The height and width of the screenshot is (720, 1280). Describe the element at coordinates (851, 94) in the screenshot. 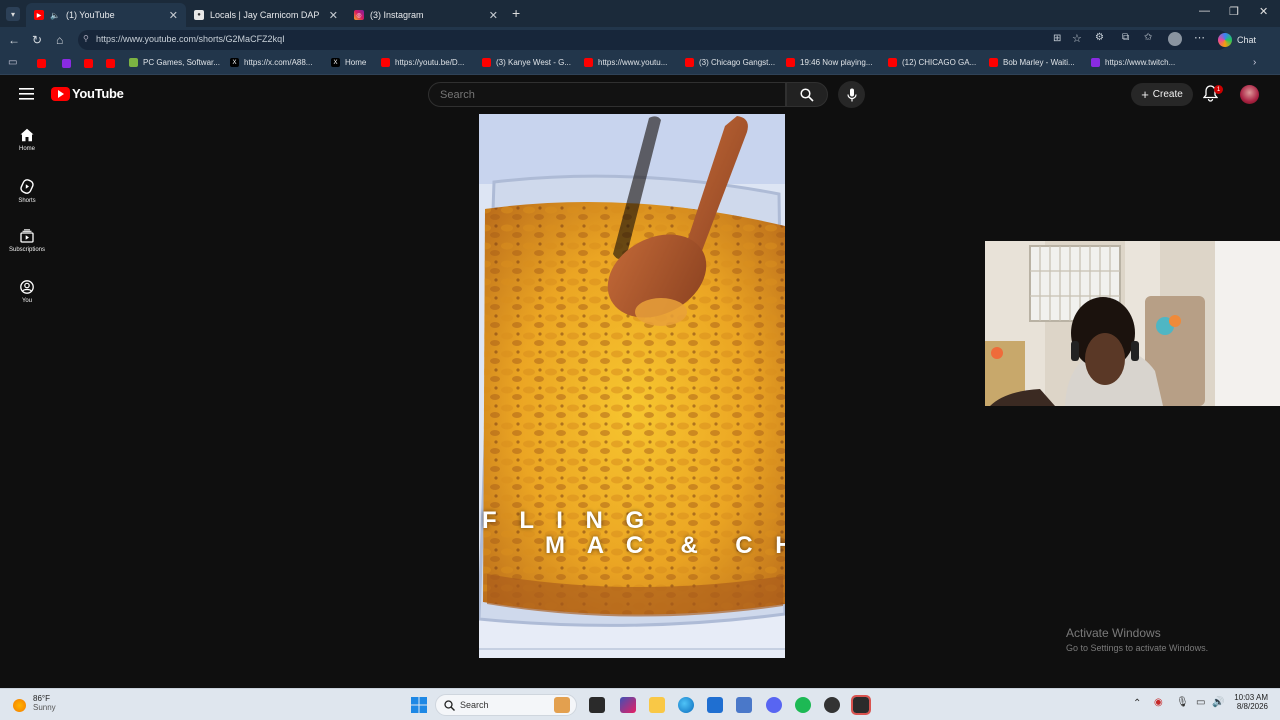

I see `voice-search-button` at that location.